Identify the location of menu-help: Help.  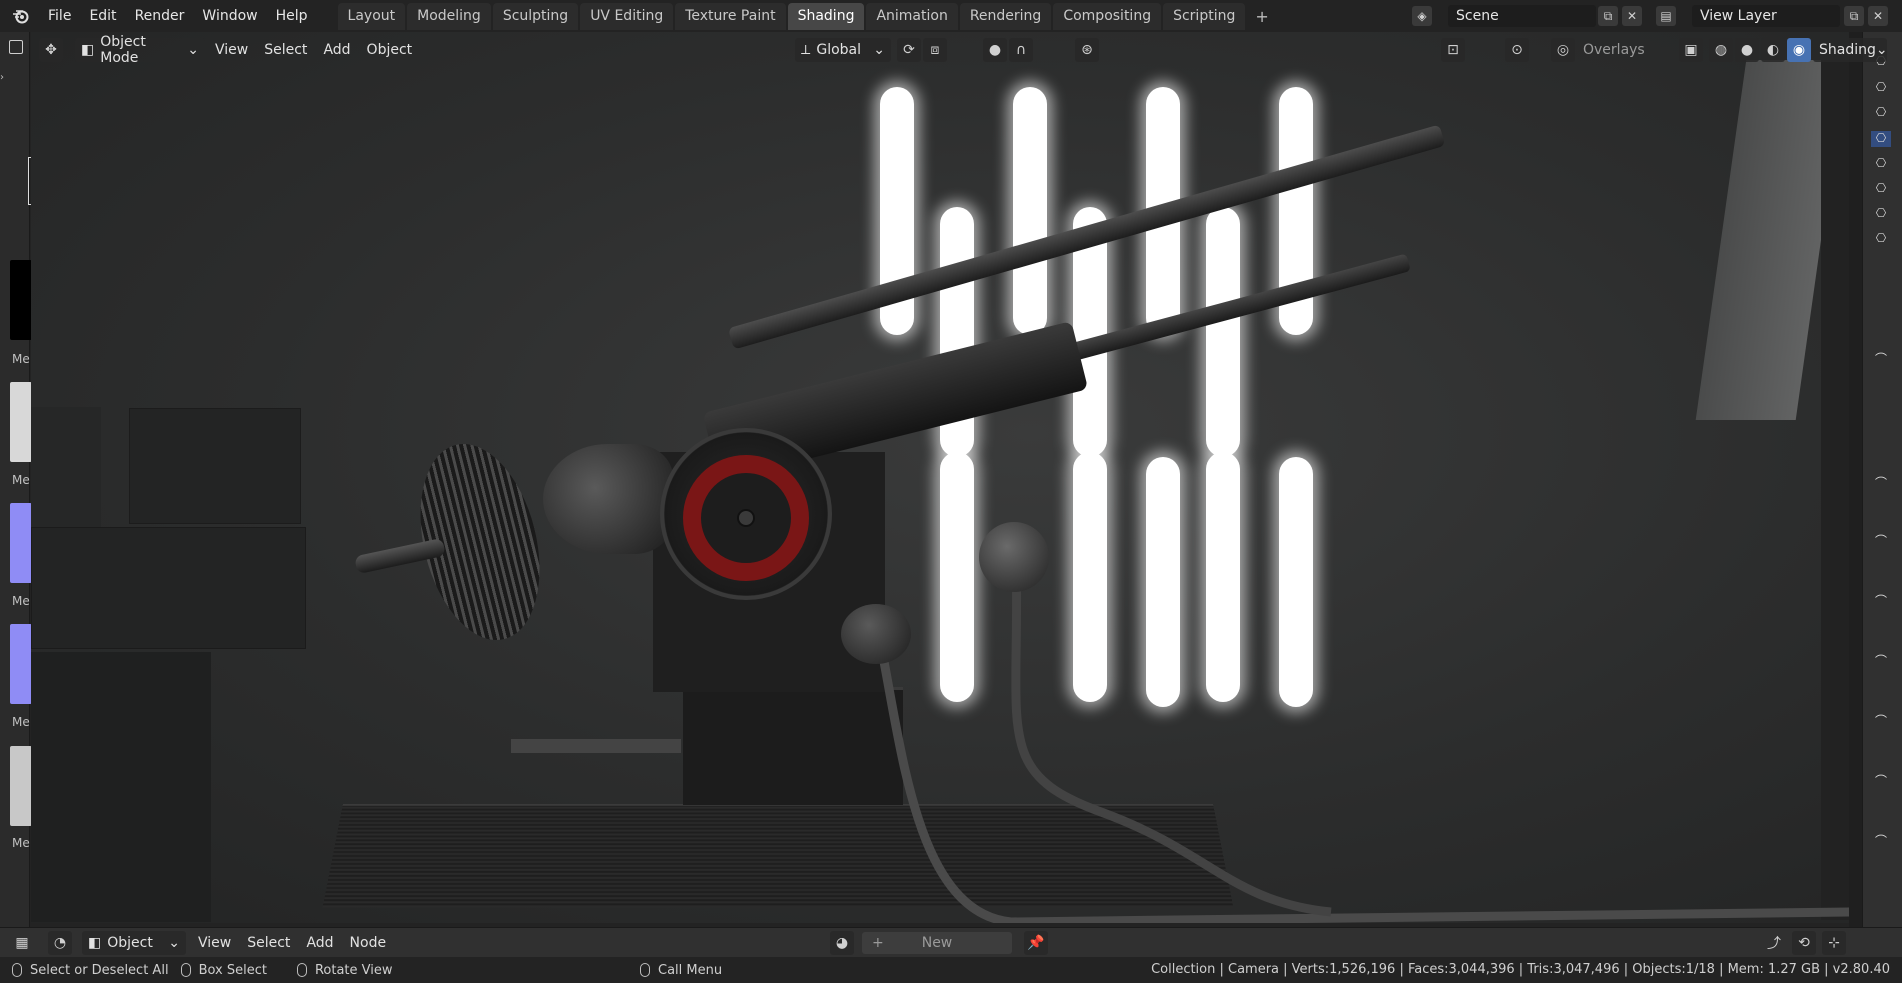
(292, 16).